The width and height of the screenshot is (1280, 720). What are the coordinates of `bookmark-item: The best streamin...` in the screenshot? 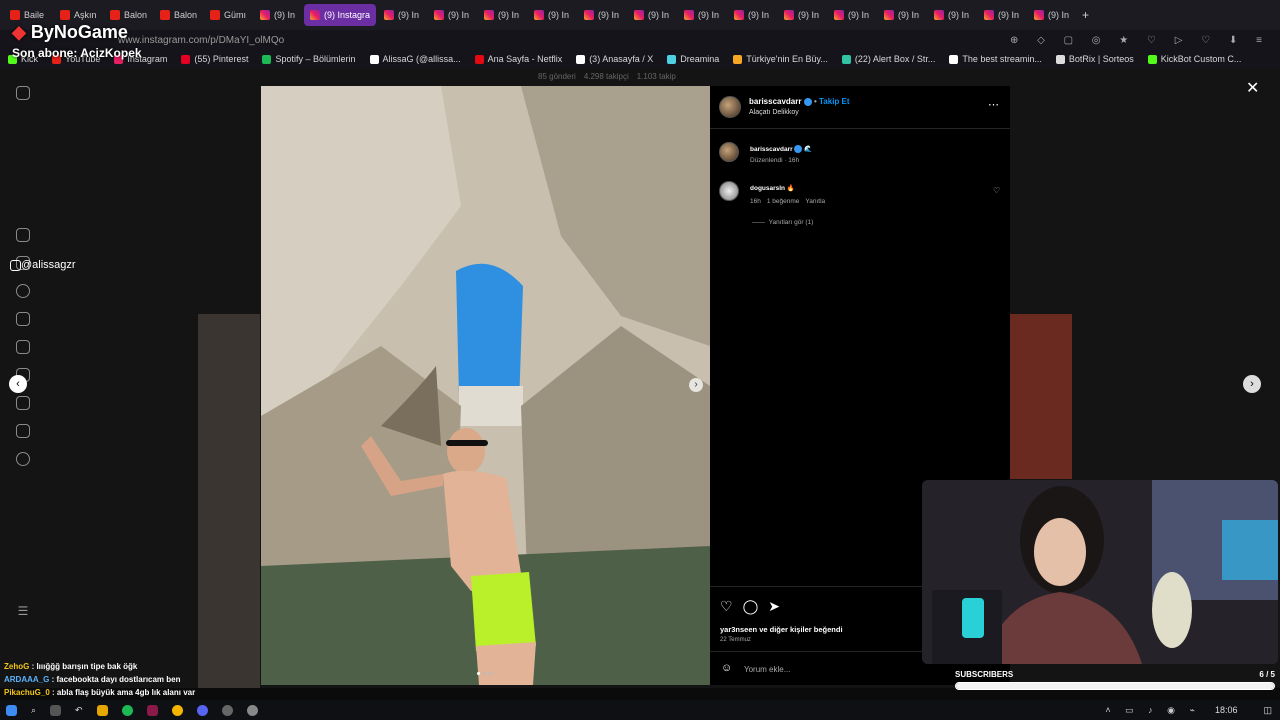 It's located at (995, 59).